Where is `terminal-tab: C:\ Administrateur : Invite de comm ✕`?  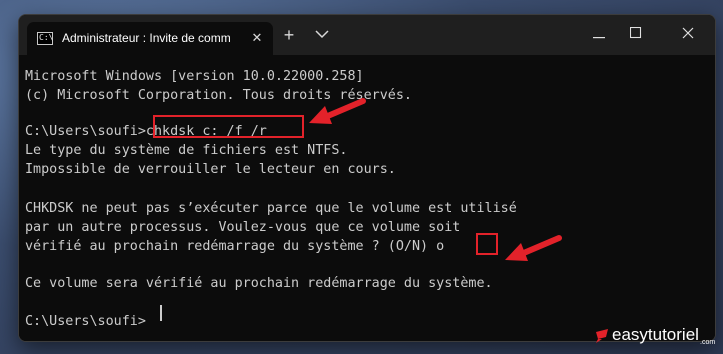 terminal-tab: C:\ Administrateur : Invite de comm ✕ is located at coordinates (150, 38).